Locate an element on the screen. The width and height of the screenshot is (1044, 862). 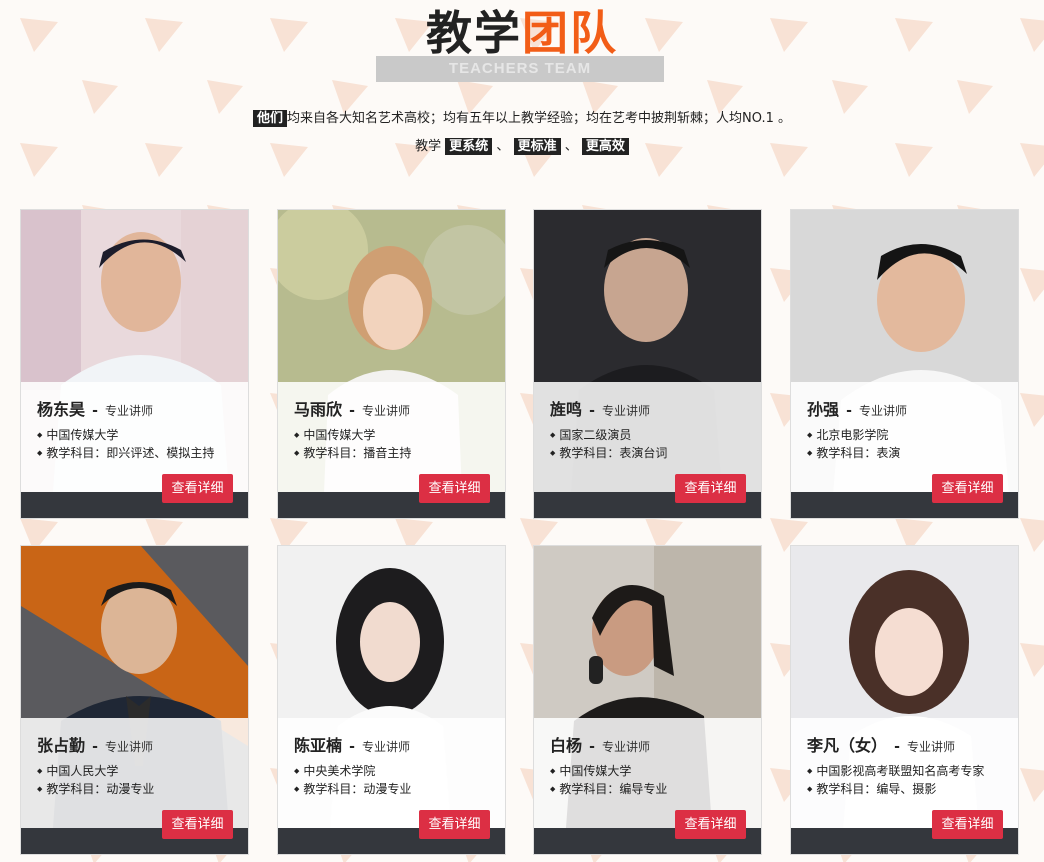
teacher-school: 中国人民大学 is located at coordinates (95, 771).